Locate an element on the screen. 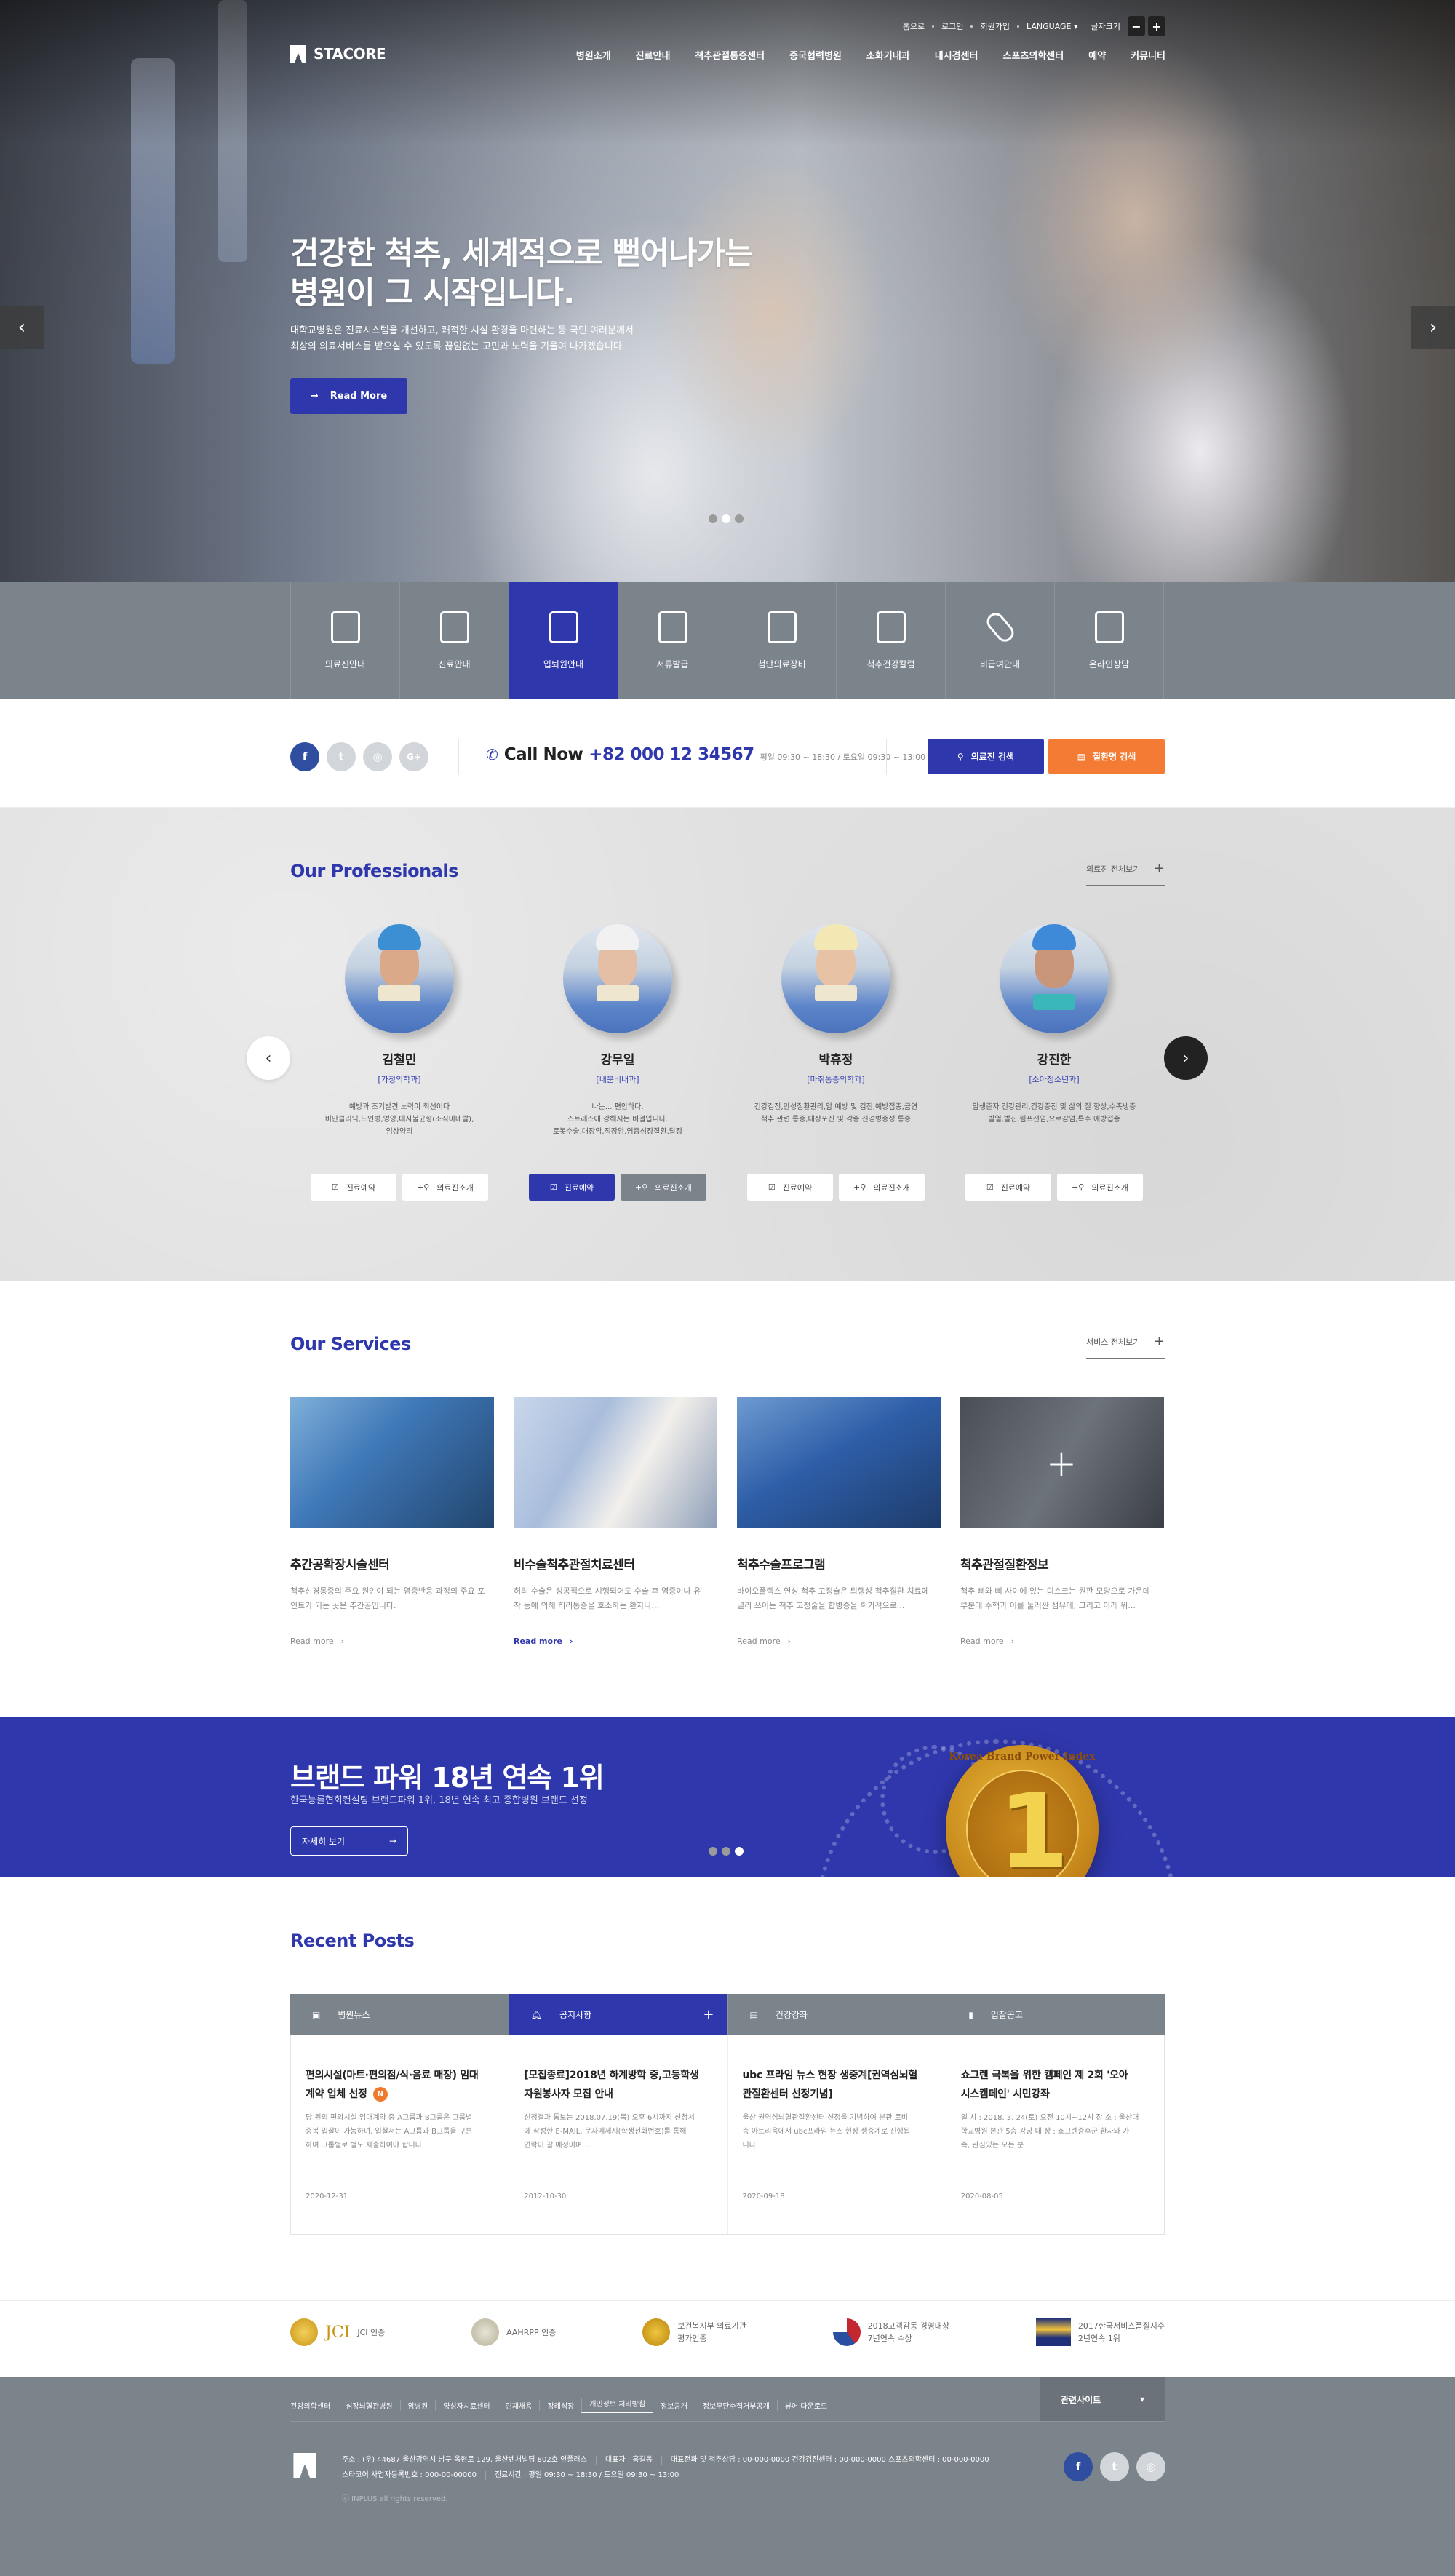 The height and width of the screenshot is (2576, 1455). tab-notice: 🔔︎ 공지사항 + is located at coordinates (618, 2015).